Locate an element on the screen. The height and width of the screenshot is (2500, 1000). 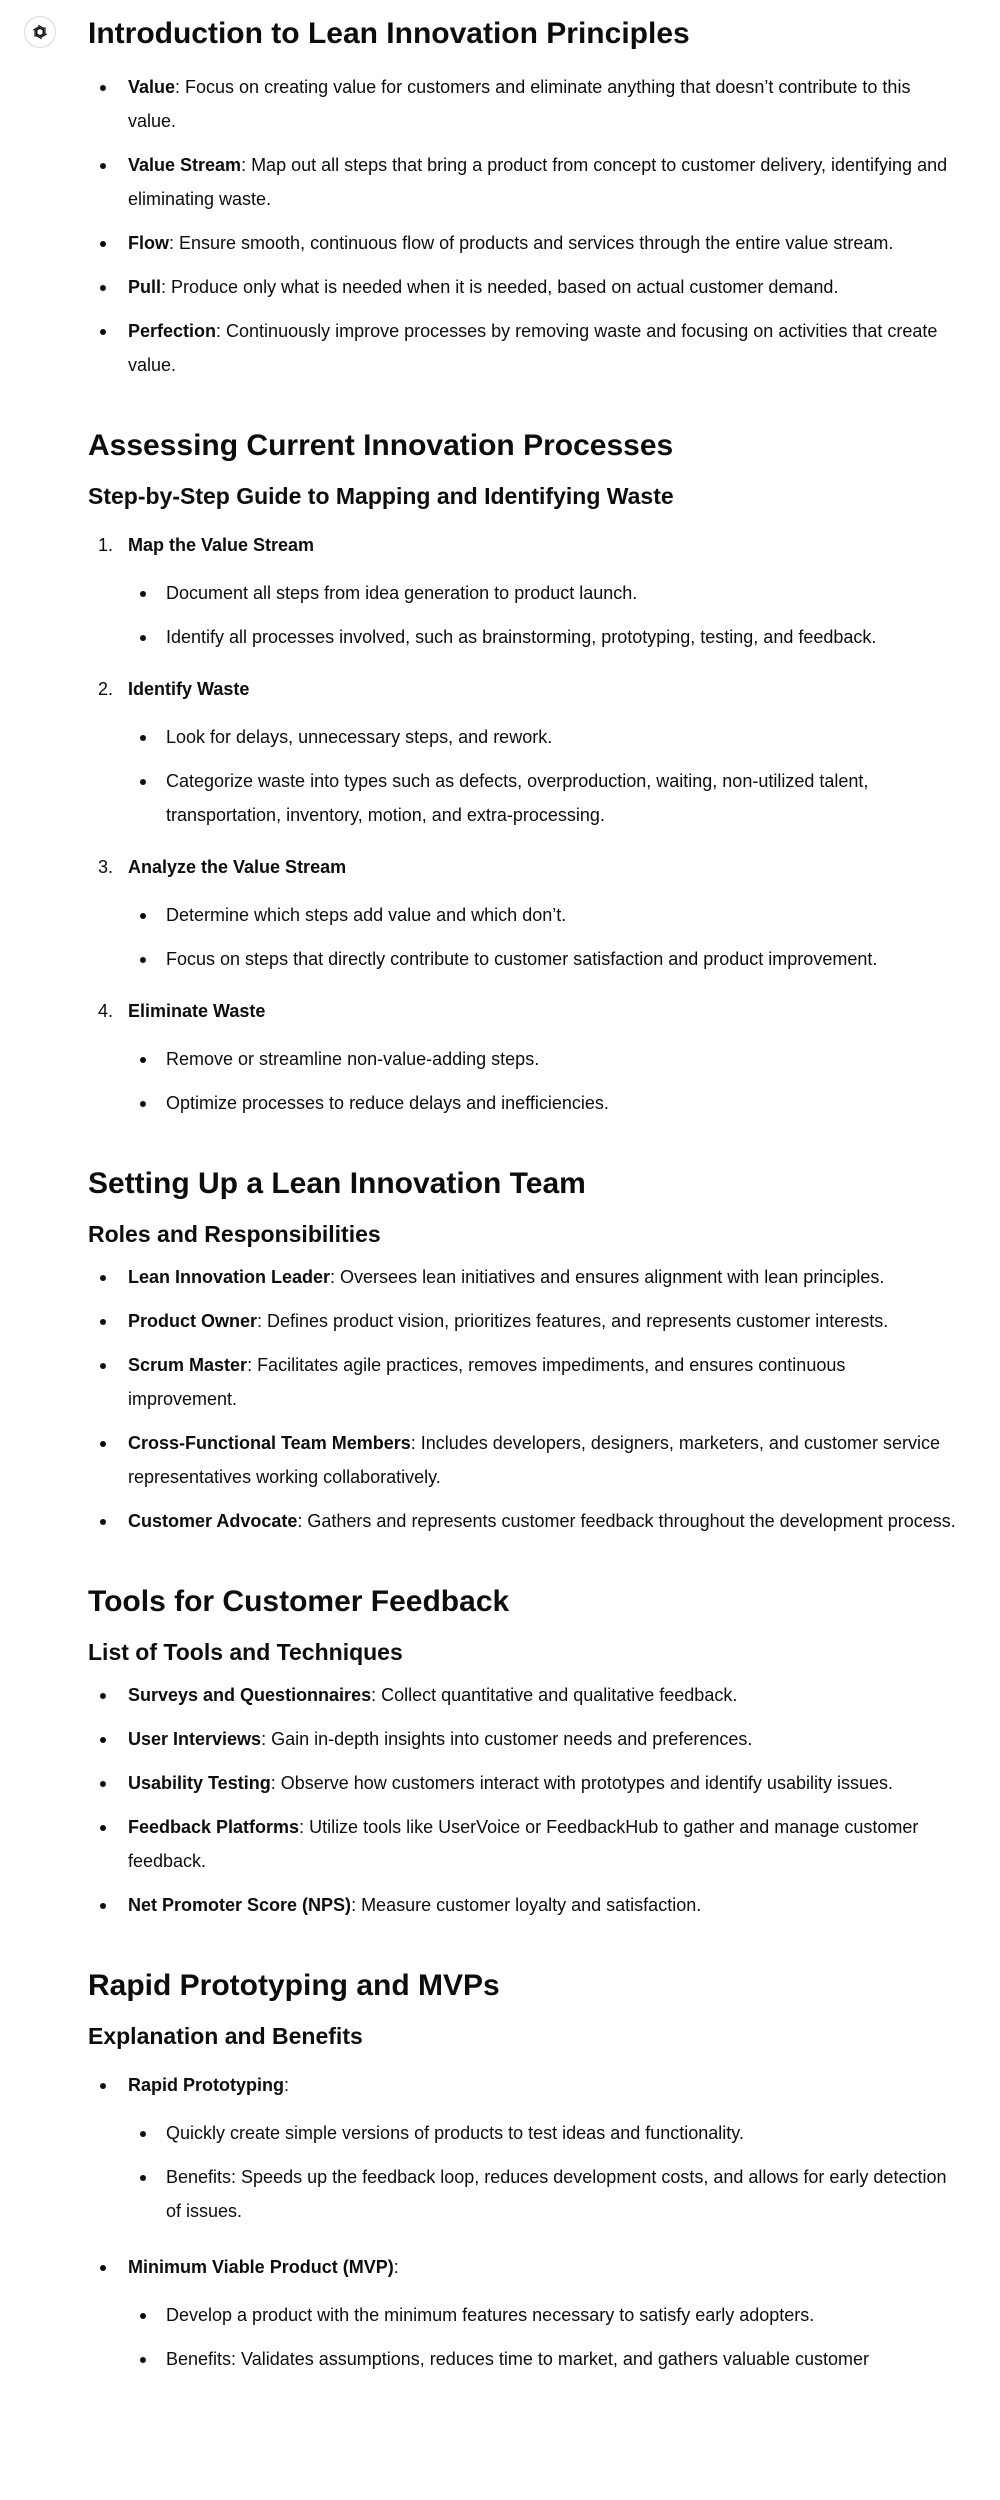
openai-logo-icon is located at coordinates (40, 32).